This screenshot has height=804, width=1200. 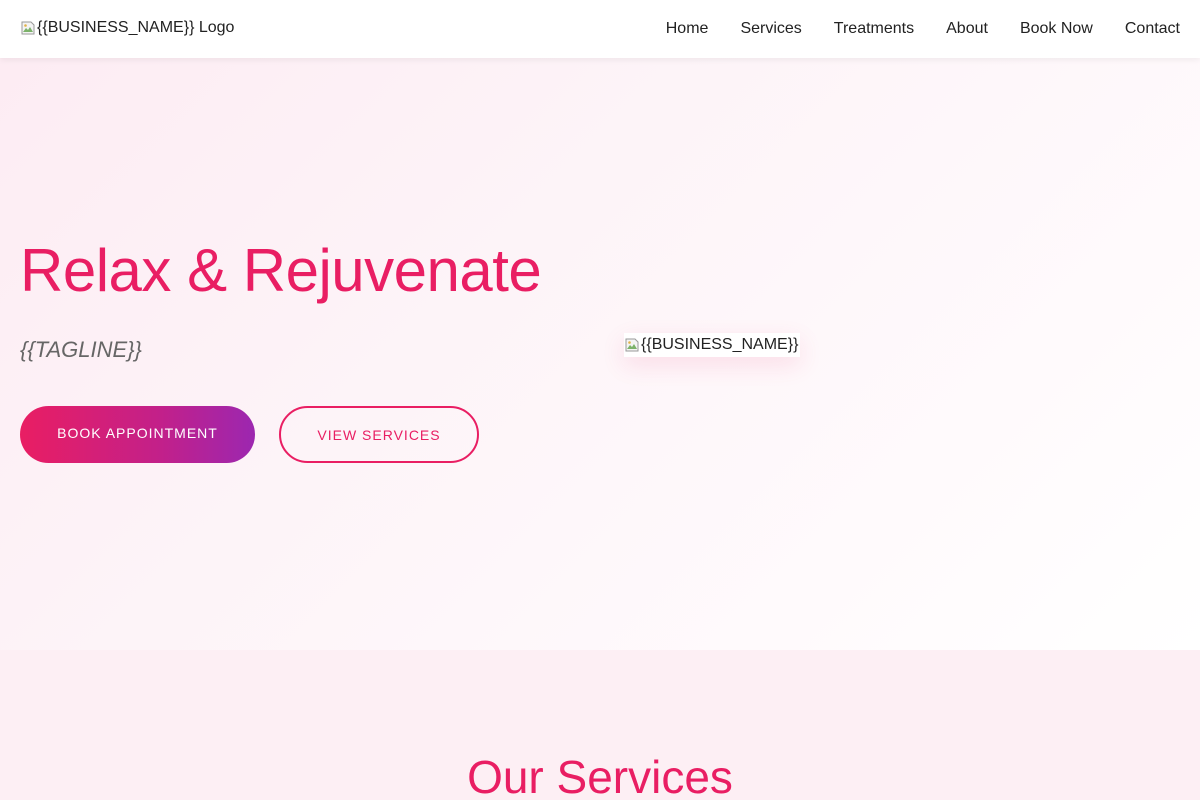 I want to click on services-heading: Our Services, so click(x=600, y=777).